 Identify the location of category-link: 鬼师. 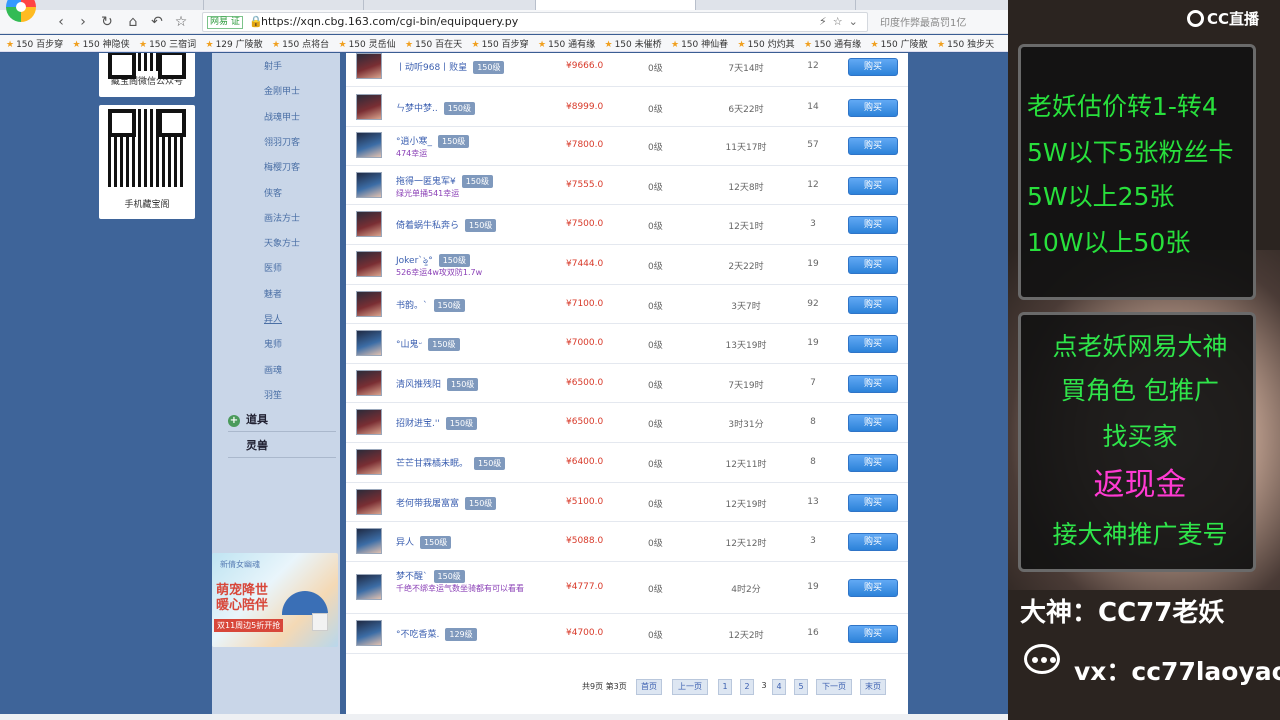
(273, 343).